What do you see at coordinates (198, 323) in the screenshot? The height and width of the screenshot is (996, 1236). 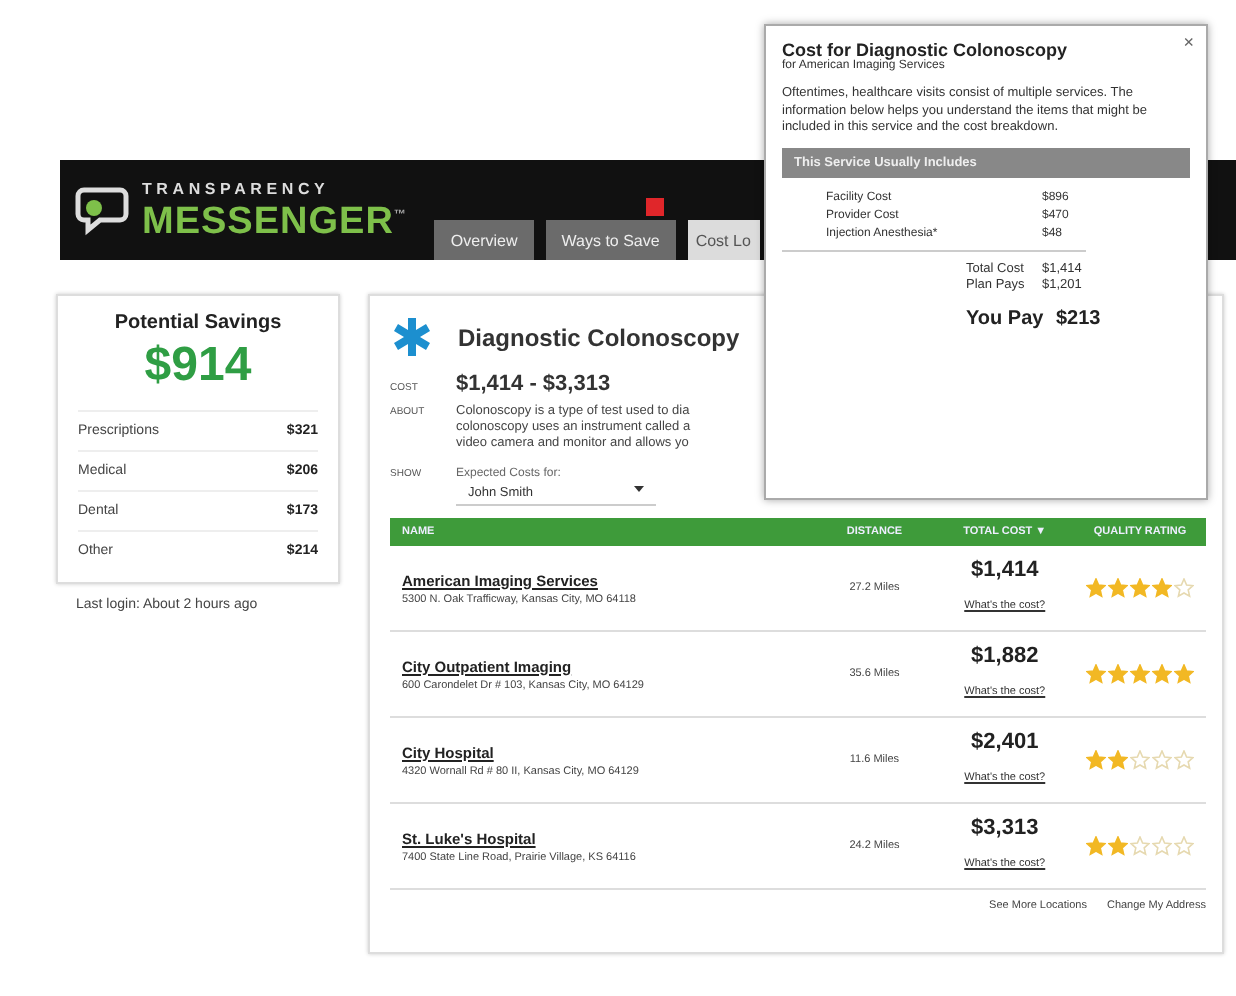 I see `panel-title: Potential Savings` at bounding box center [198, 323].